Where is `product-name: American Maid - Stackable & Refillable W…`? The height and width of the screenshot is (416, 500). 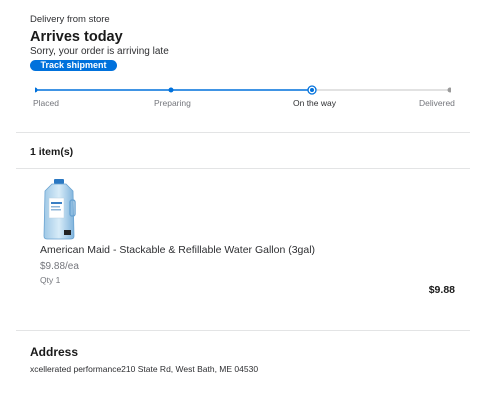
product-name: American Maid - Stackable & Refillable W… is located at coordinates (177, 250).